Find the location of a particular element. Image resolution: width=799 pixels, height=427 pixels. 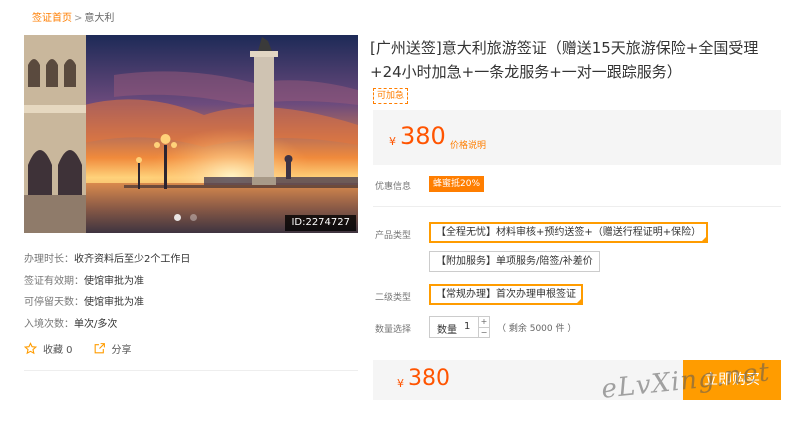

increment-button: + is located at coordinates (484, 322).